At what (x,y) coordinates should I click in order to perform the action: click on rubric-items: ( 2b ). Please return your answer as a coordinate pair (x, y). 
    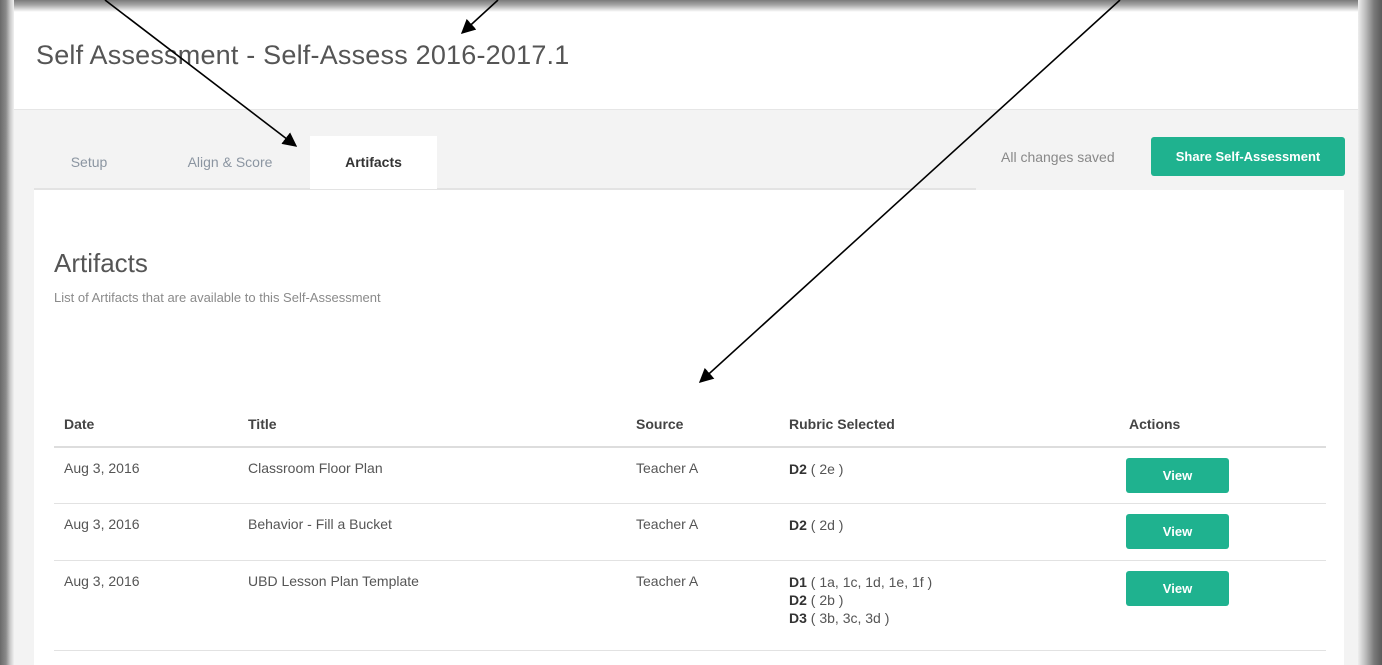
    Looking at the image, I should click on (827, 599).